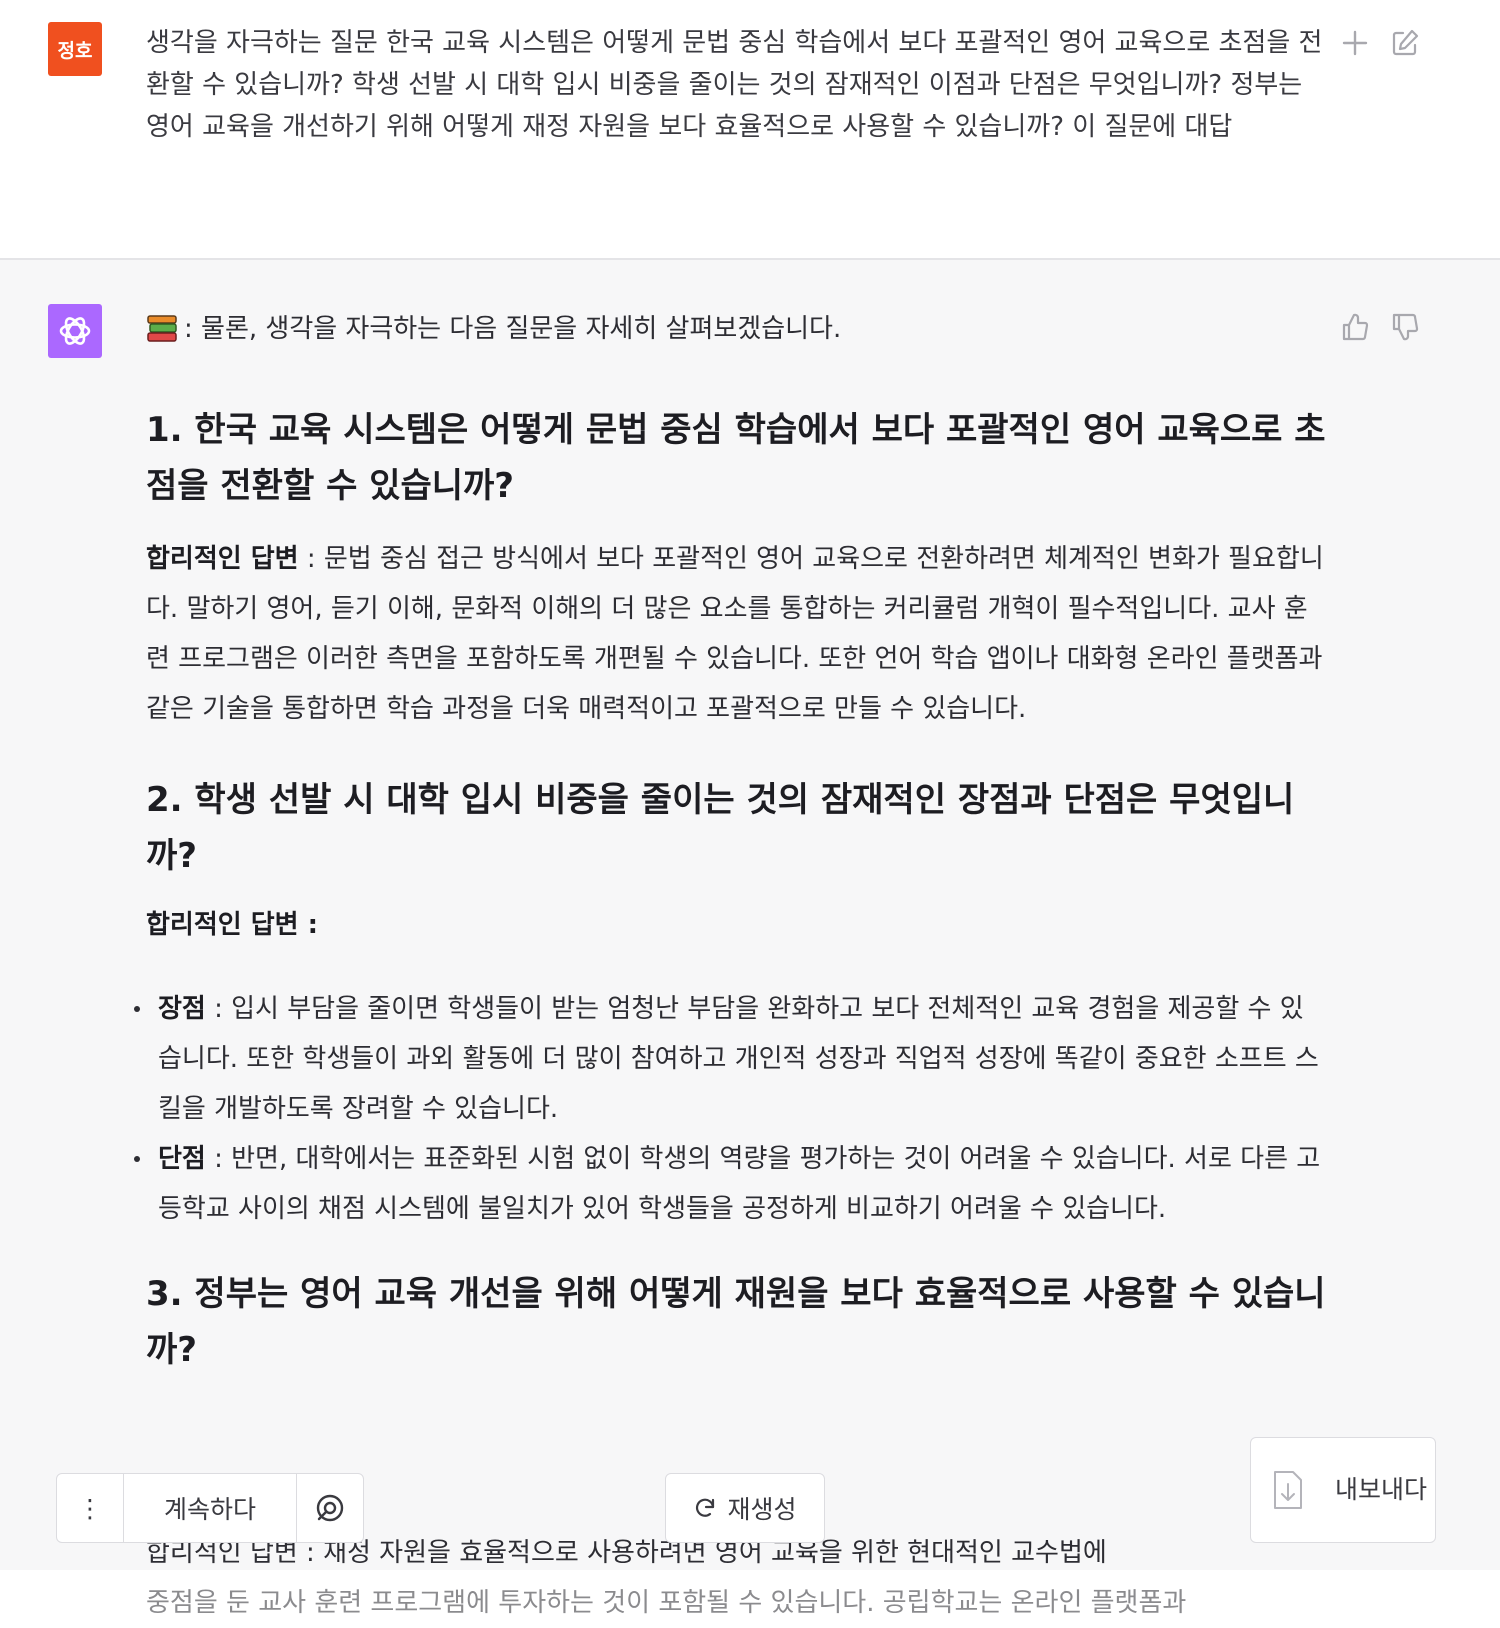 The height and width of the screenshot is (1628, 1500). I want to click on edit-icon, so click(1405, 43).